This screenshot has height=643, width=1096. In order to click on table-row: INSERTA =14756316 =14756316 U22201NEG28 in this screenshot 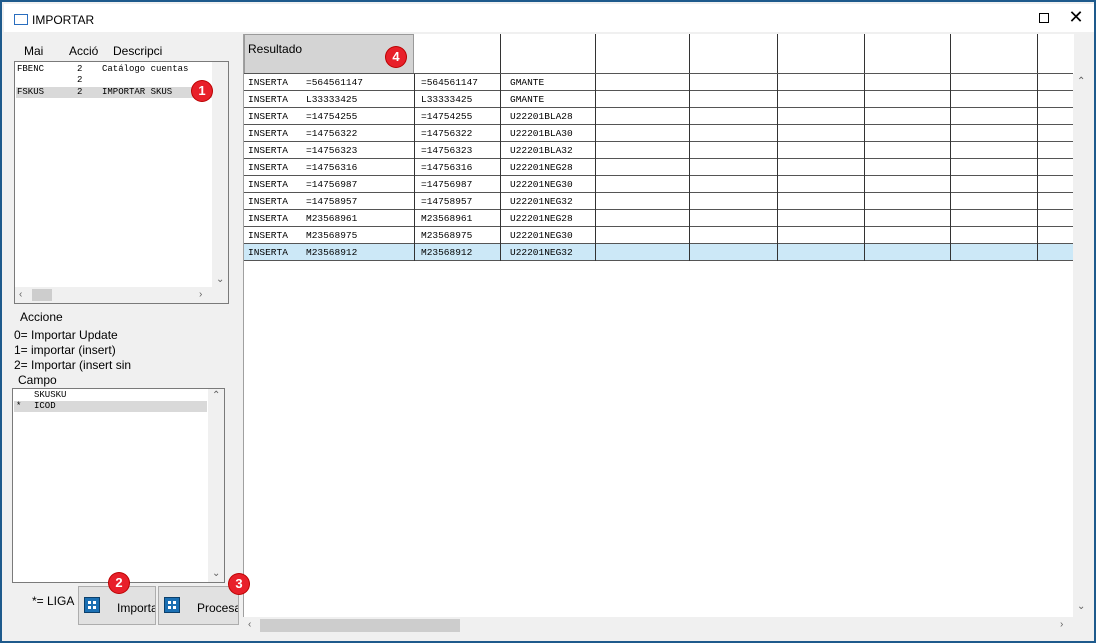, I will do `click(658, 167)`.